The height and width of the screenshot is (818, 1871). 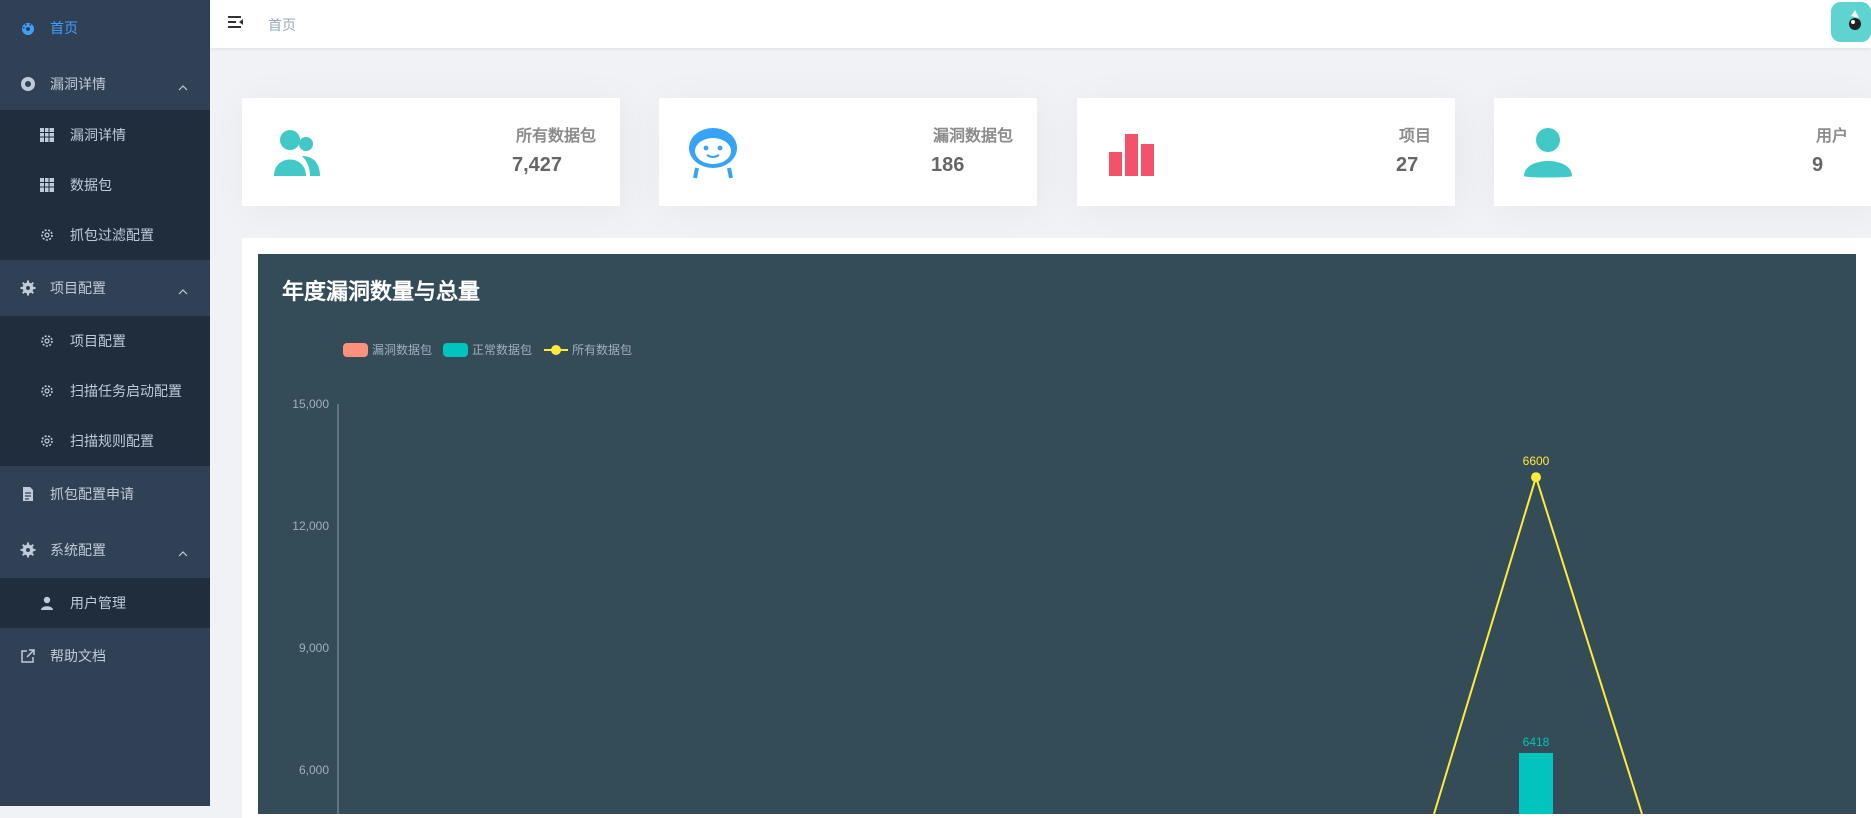 I want to click on sidebar-item-label: 抓包配置申请, so click(x=92, y=494).